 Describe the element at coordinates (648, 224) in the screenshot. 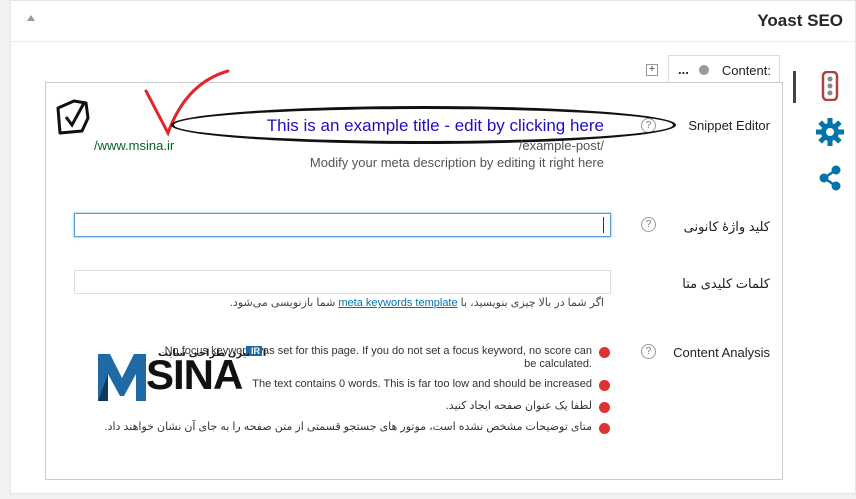

I see `focus-keyword-help-icon: ?` at that location.